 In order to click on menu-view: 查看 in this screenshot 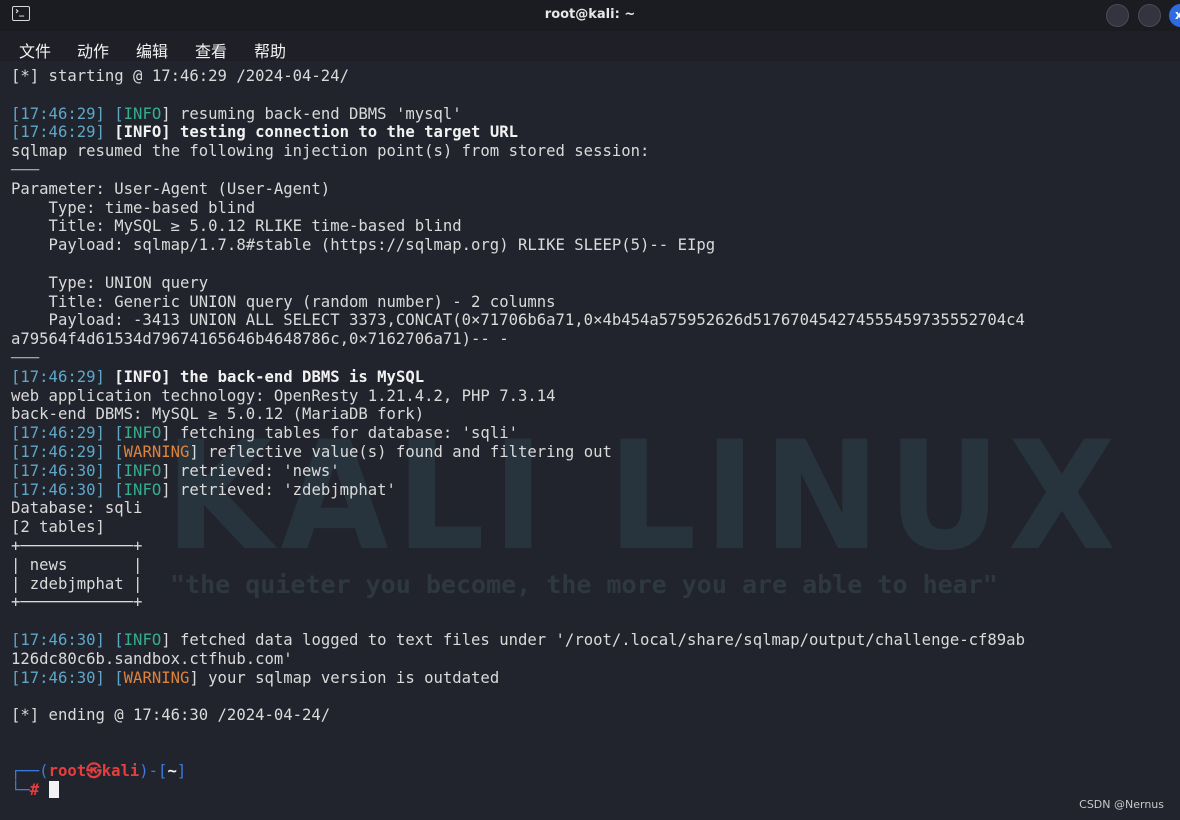, I will do `click(211, 50)`.